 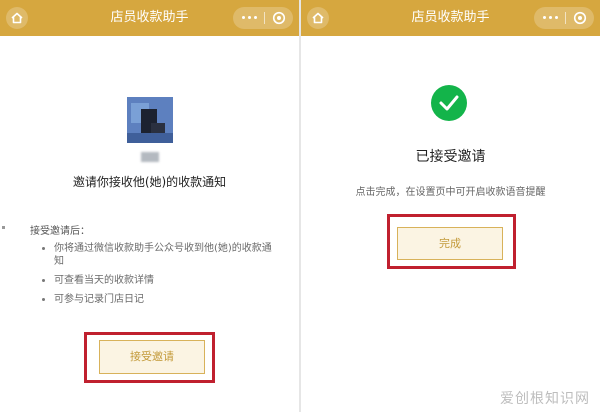 What do you see at coordinates (545, 399) in the screenshot?
I see `watermark: 爱创根知识网` at bounding box center [545, 399].